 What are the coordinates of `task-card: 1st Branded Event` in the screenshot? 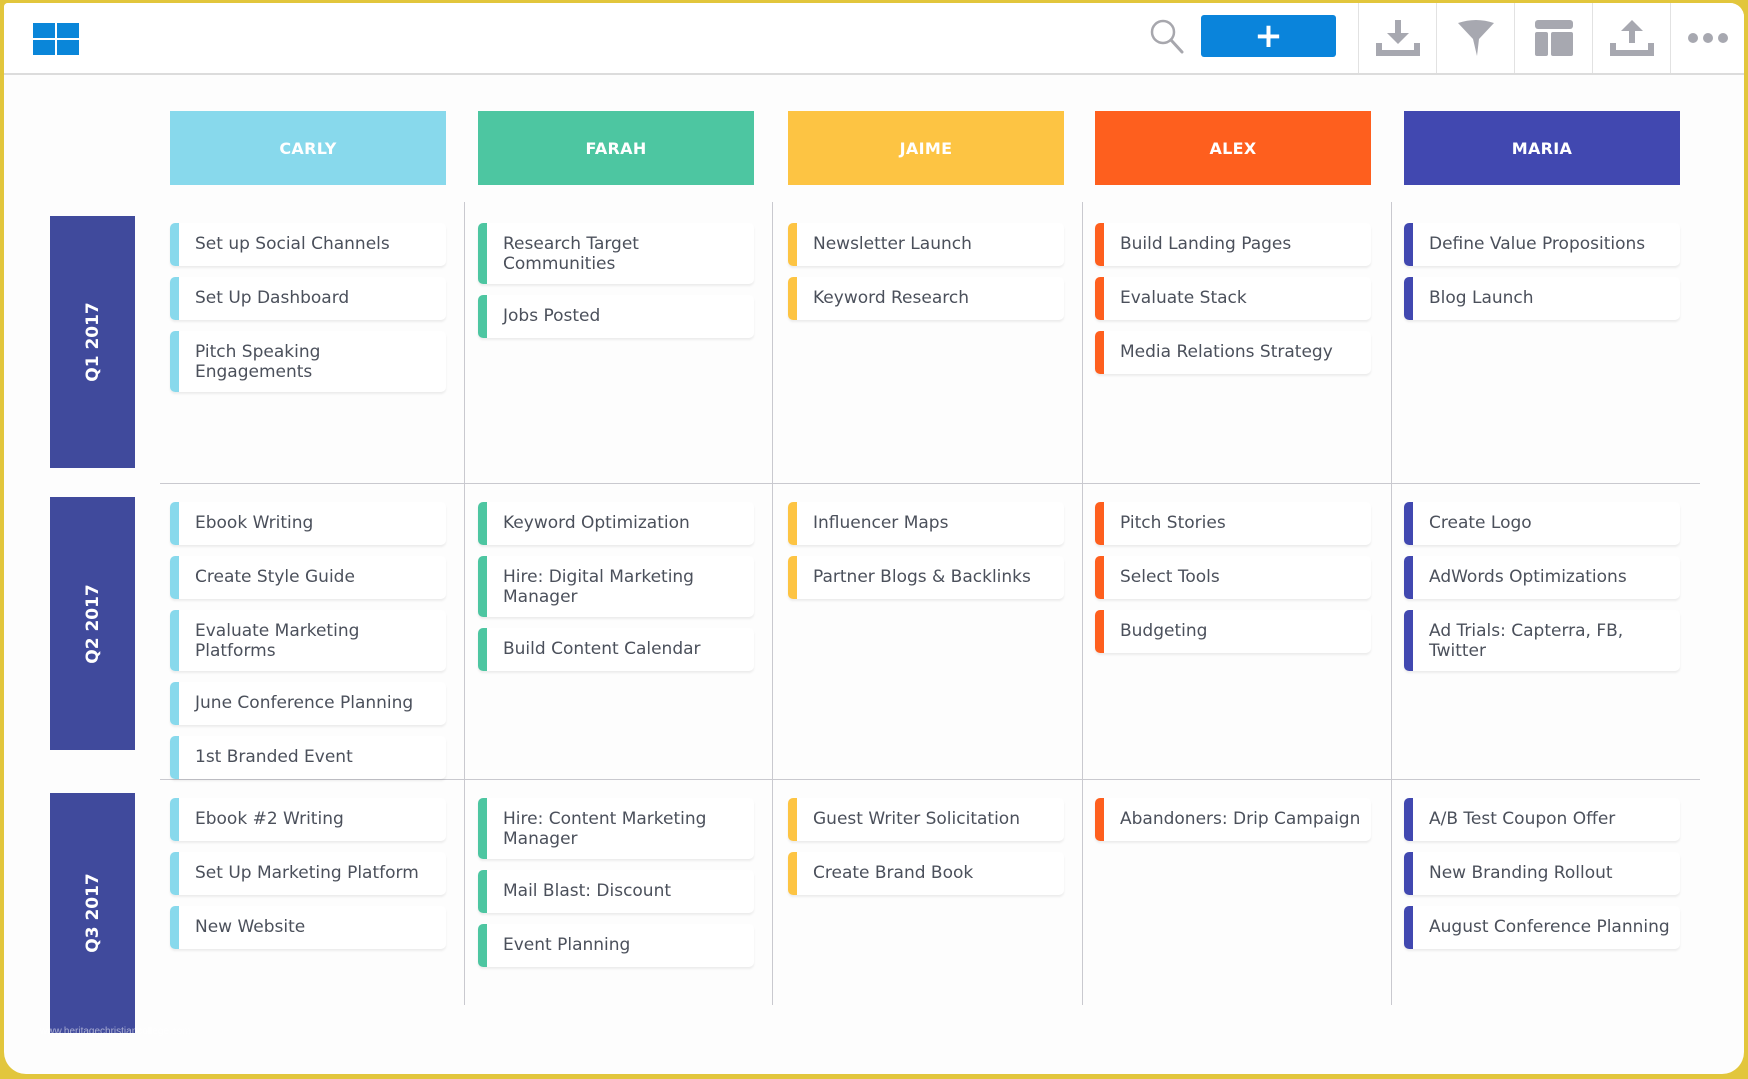 It's located at (308, 757).